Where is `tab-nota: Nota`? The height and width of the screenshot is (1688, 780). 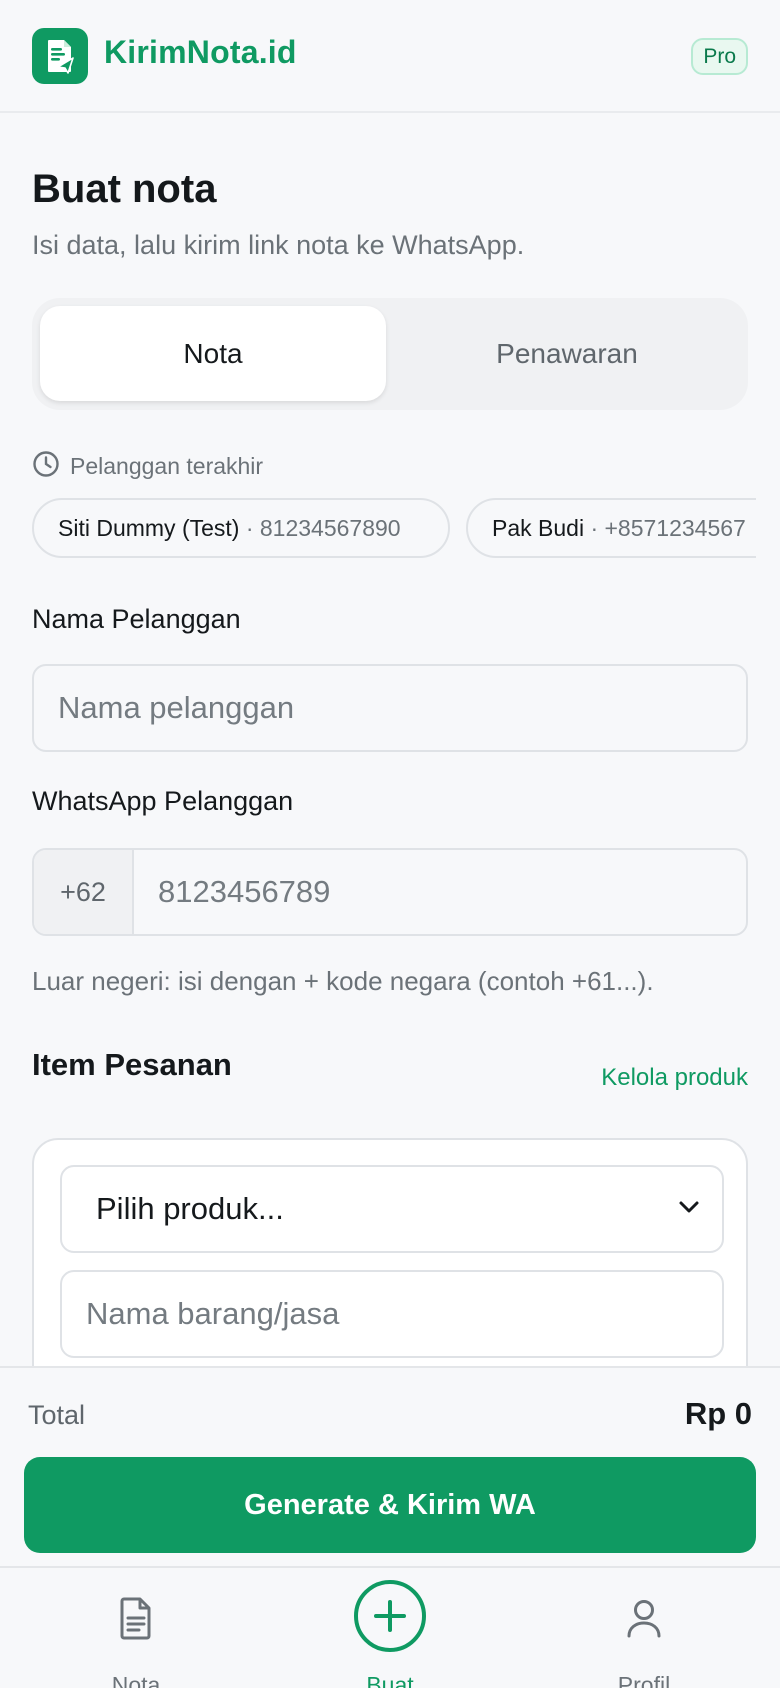 tab-nota: Nota is located at coordinates (213, 353).